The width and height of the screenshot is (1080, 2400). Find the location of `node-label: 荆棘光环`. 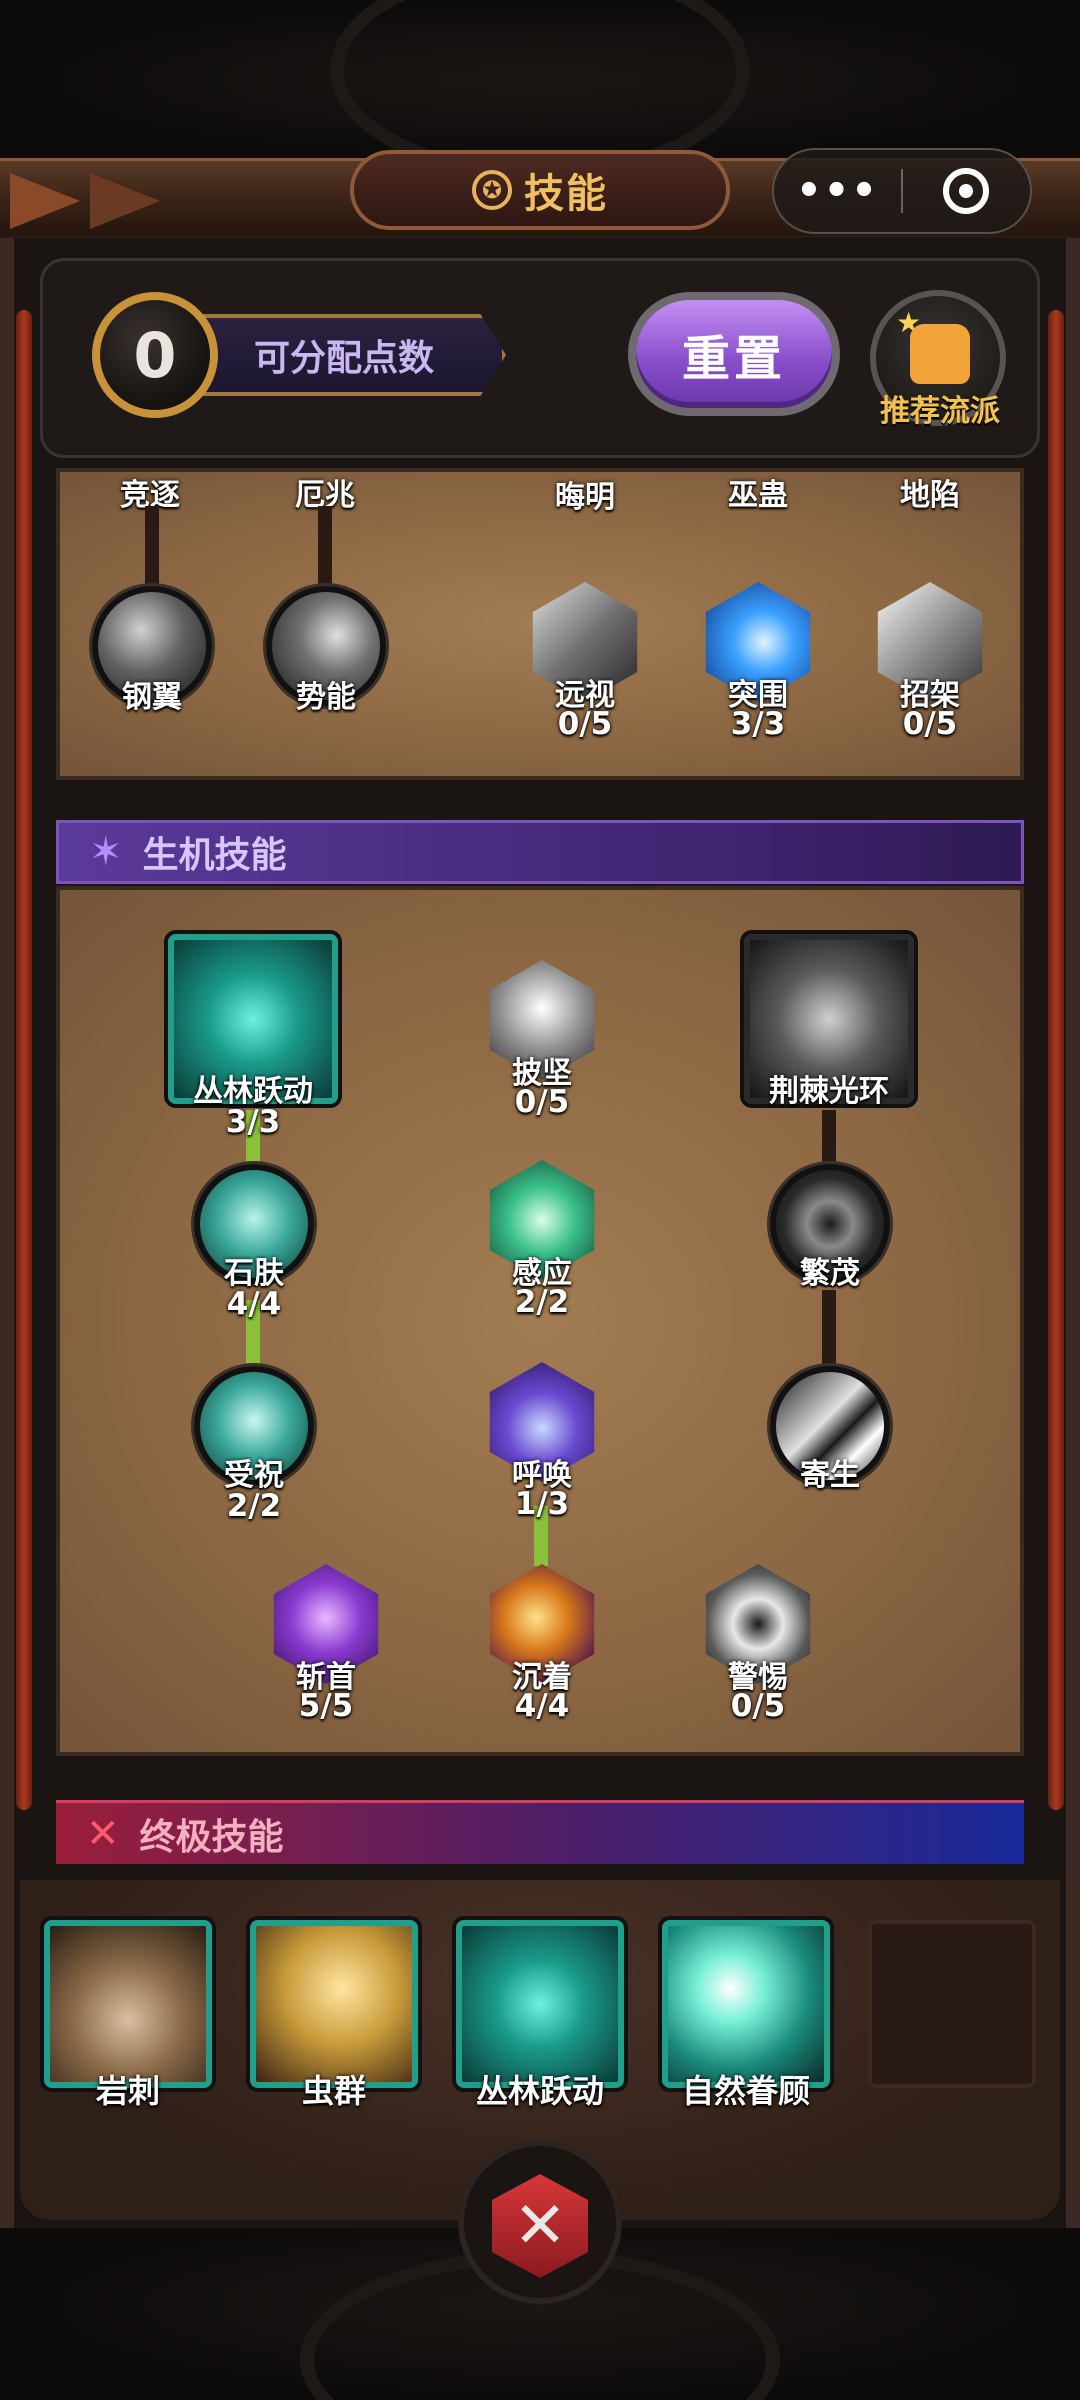

node-label: 荆棘光环 is located at coordinates (829, 1091).